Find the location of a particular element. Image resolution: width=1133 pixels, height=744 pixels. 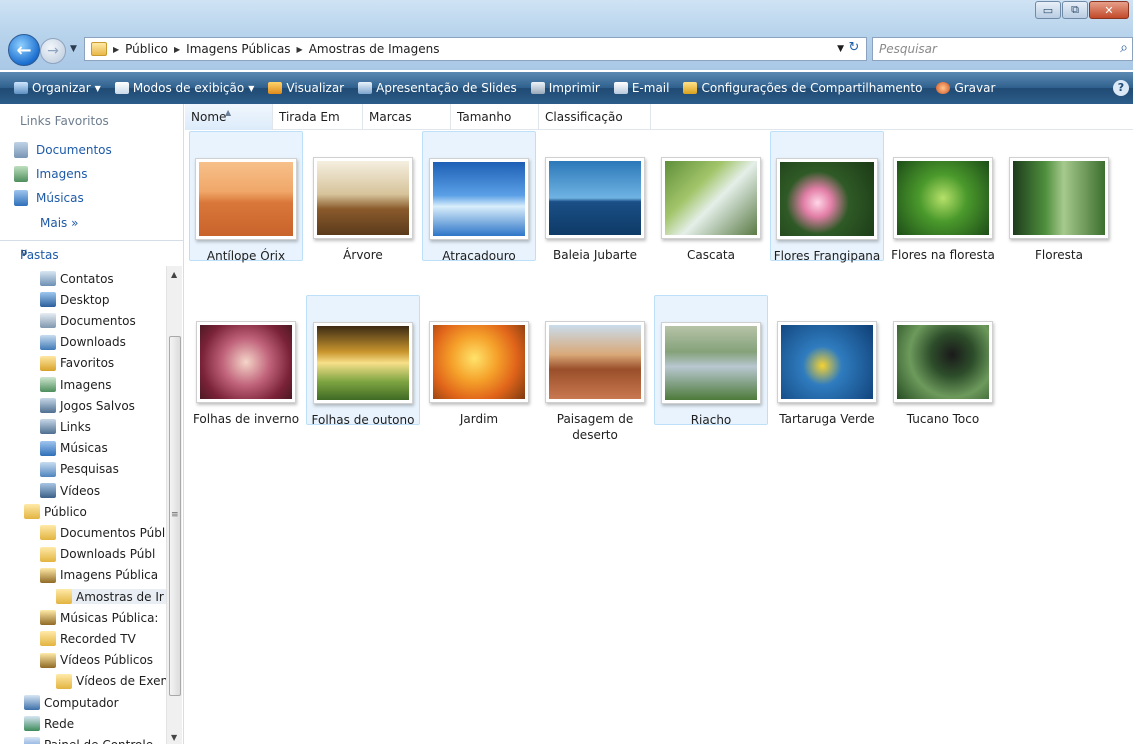

folder-tree-scrollbar: ▲ ≡ ▼ is located at coordinates (174, 505).